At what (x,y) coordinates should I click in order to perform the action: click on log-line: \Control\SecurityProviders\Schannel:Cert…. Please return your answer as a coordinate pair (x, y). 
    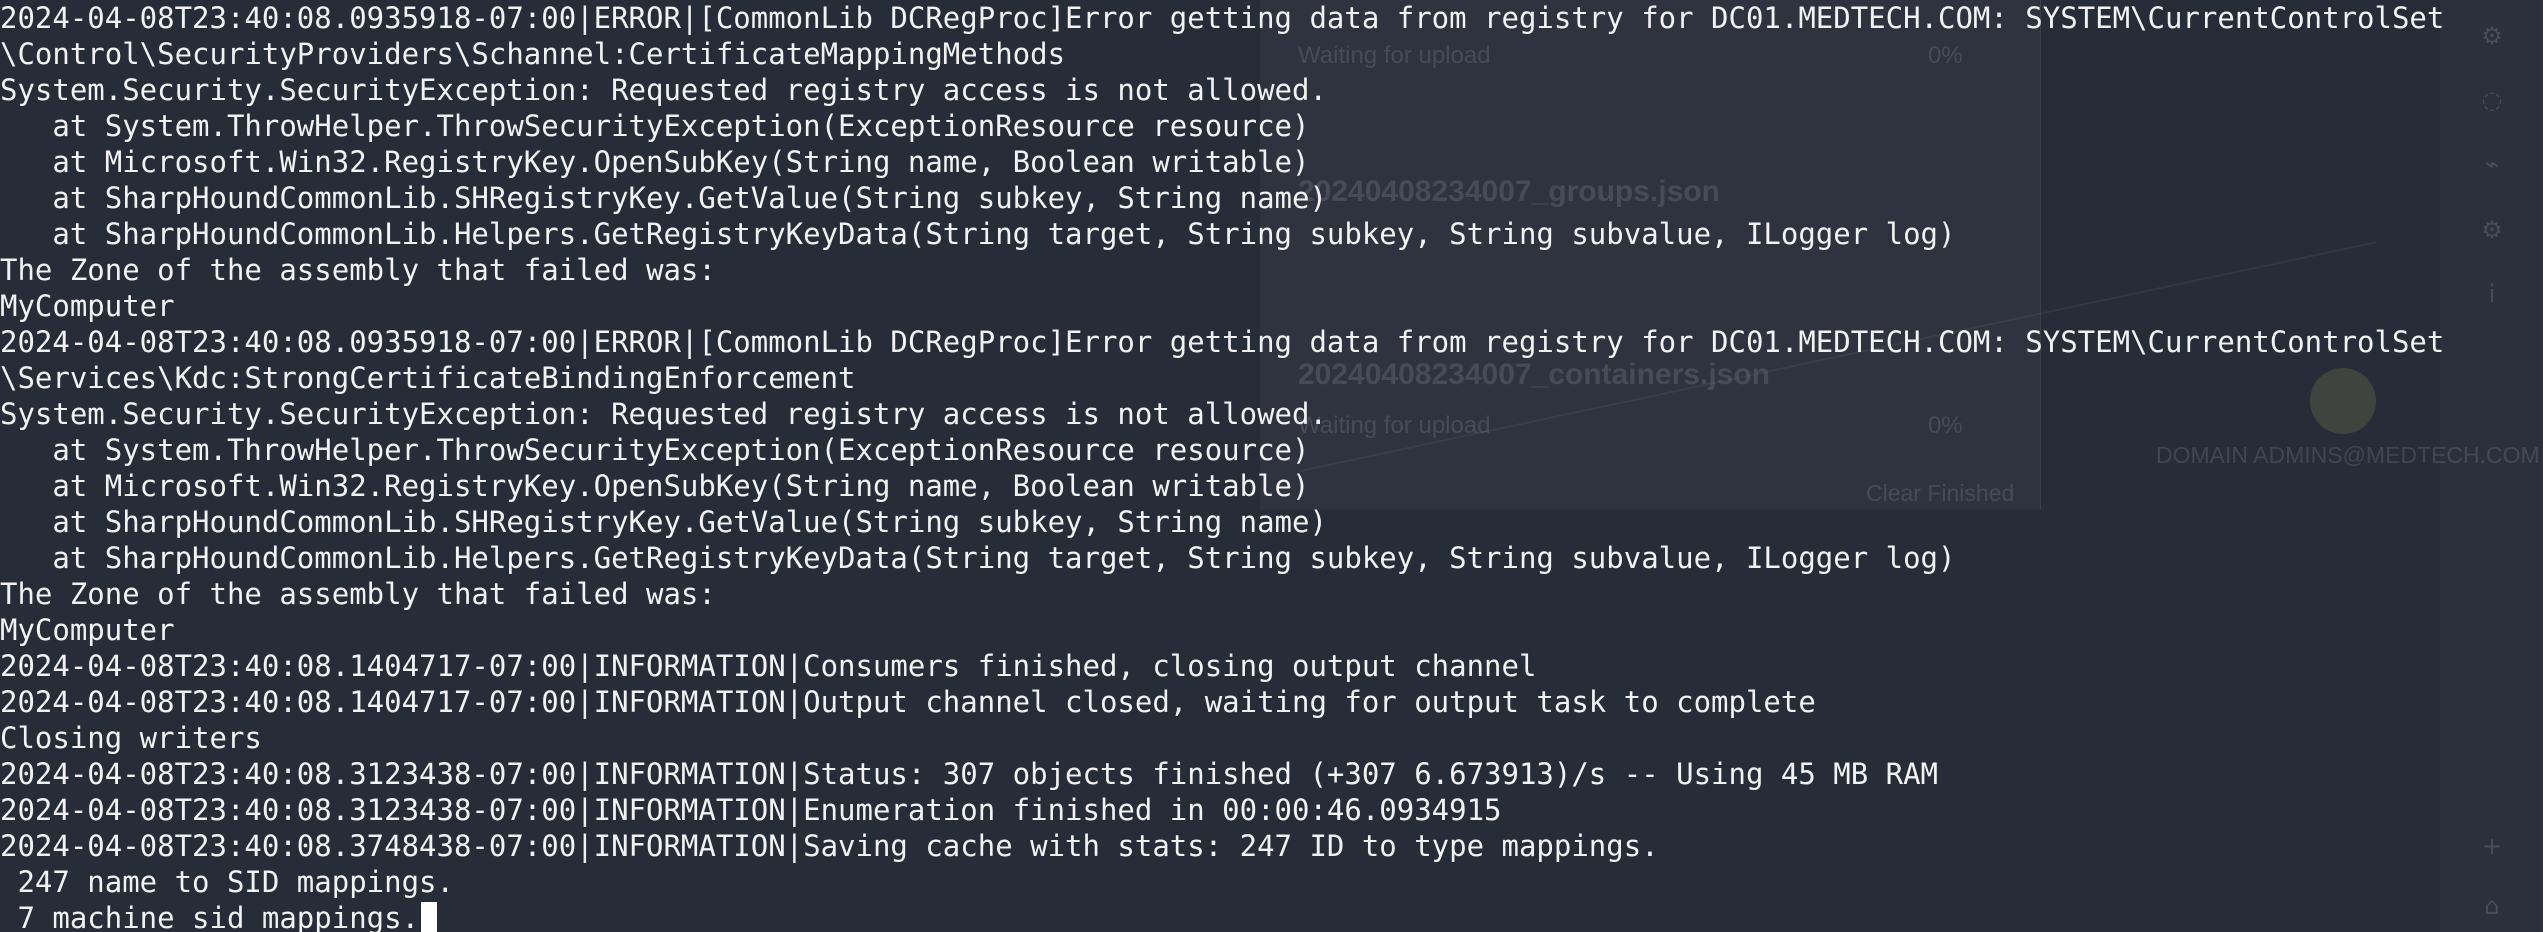
    Looking at the image, I should click on (533, 54).